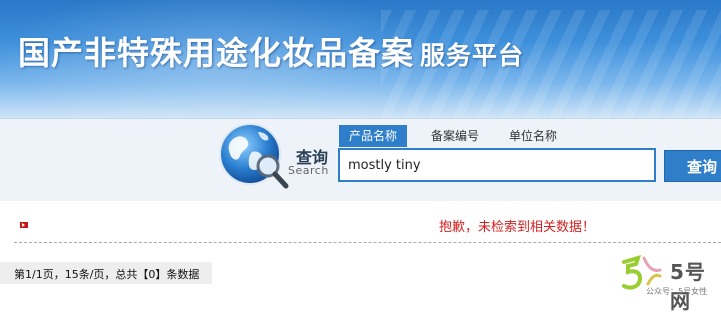 The height and width of the screenshot is (314, 721). What do you see at coordinates (688, 286) in the screenshot?
I see `watermark-brand: 5号网` at bounding box center [688, 286].